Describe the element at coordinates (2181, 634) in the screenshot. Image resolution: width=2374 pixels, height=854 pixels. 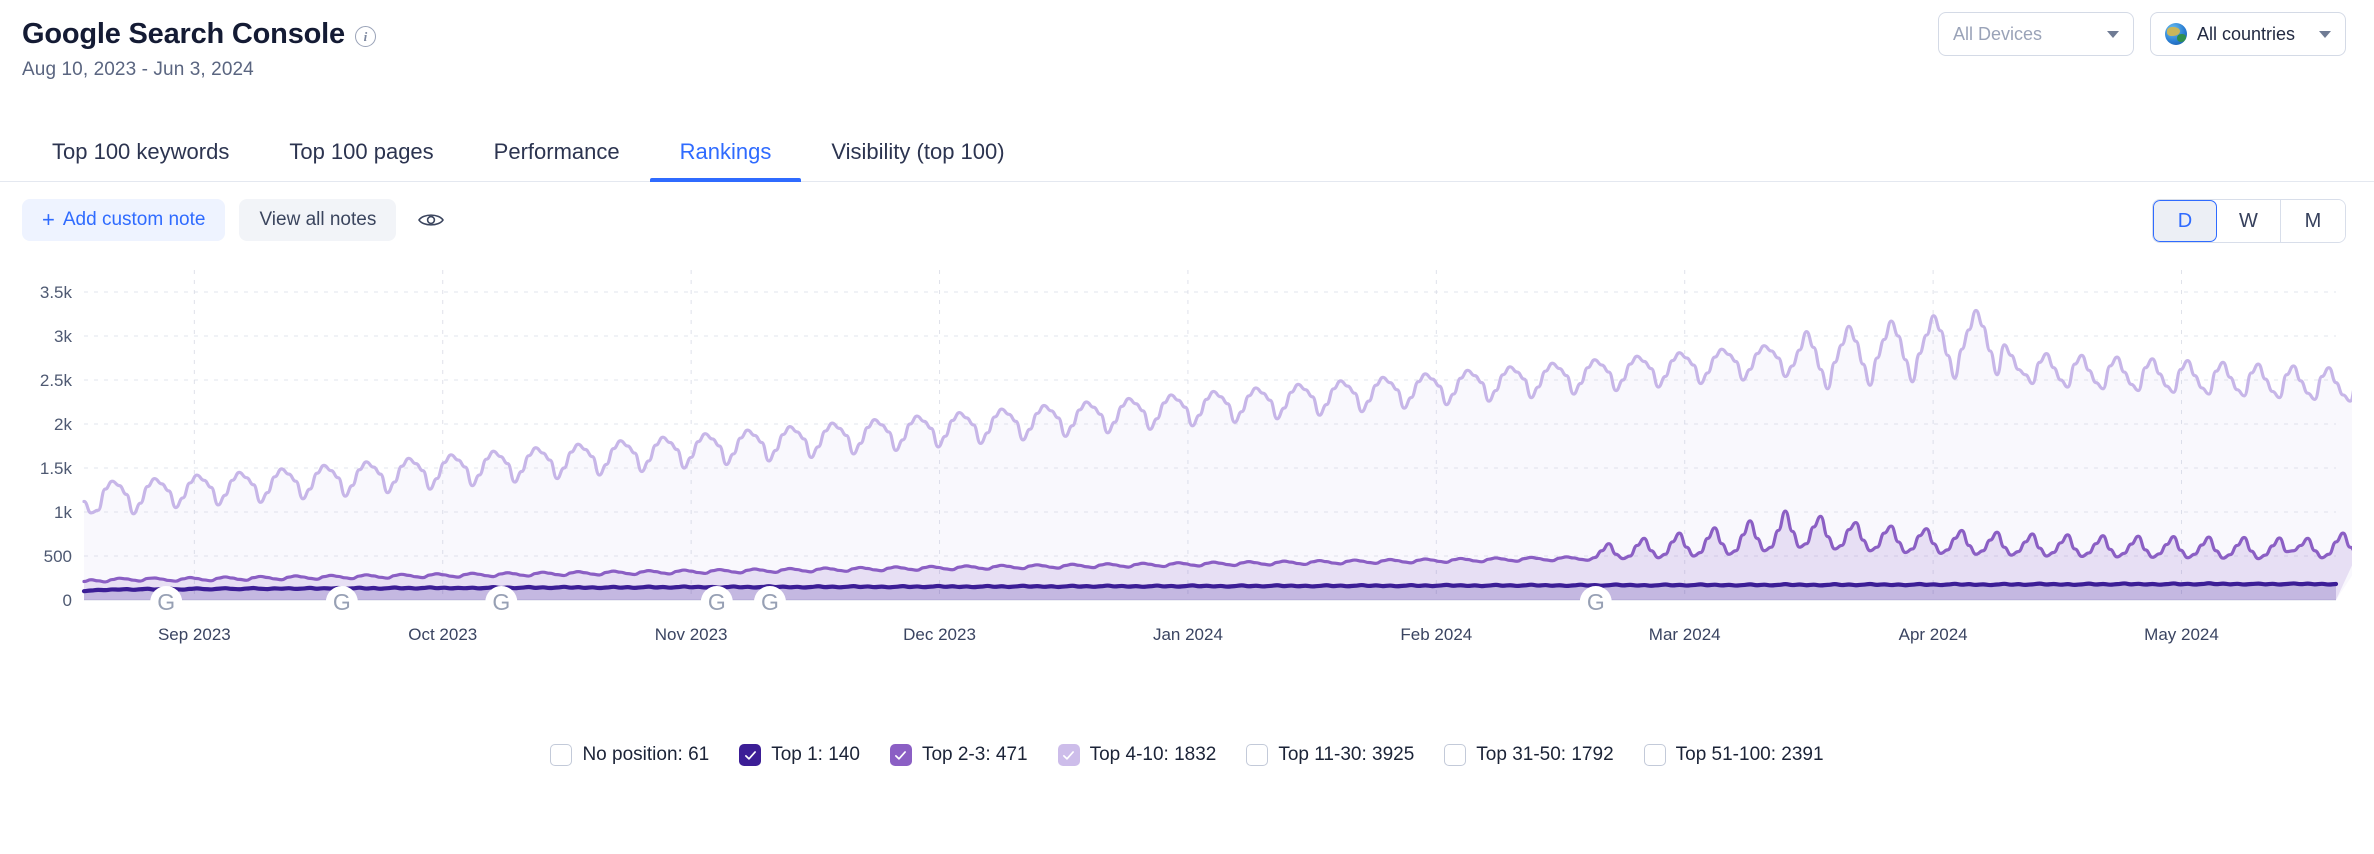
I see `x-axis-tick-label: May 2024` at that location.